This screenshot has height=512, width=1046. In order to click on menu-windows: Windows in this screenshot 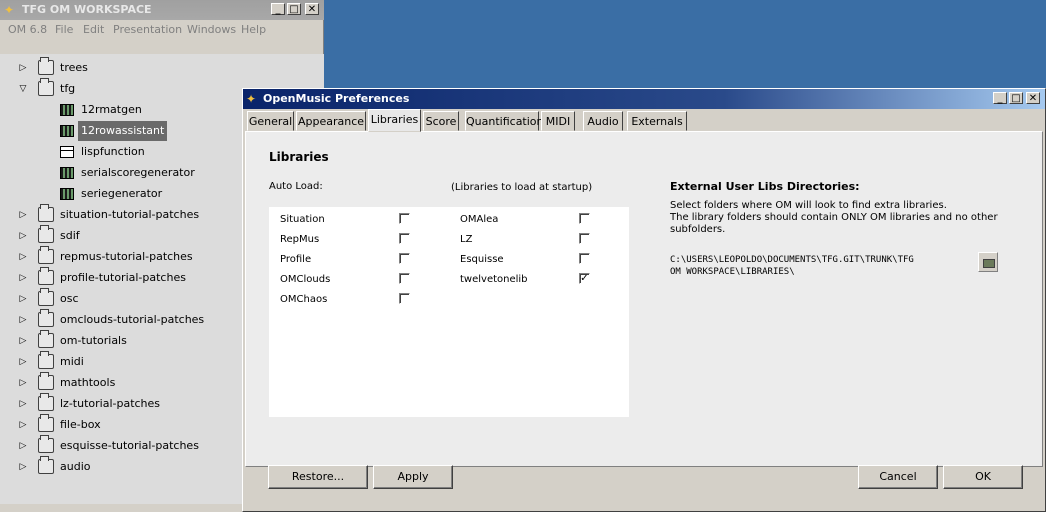, I will do `click(211, 30)`.